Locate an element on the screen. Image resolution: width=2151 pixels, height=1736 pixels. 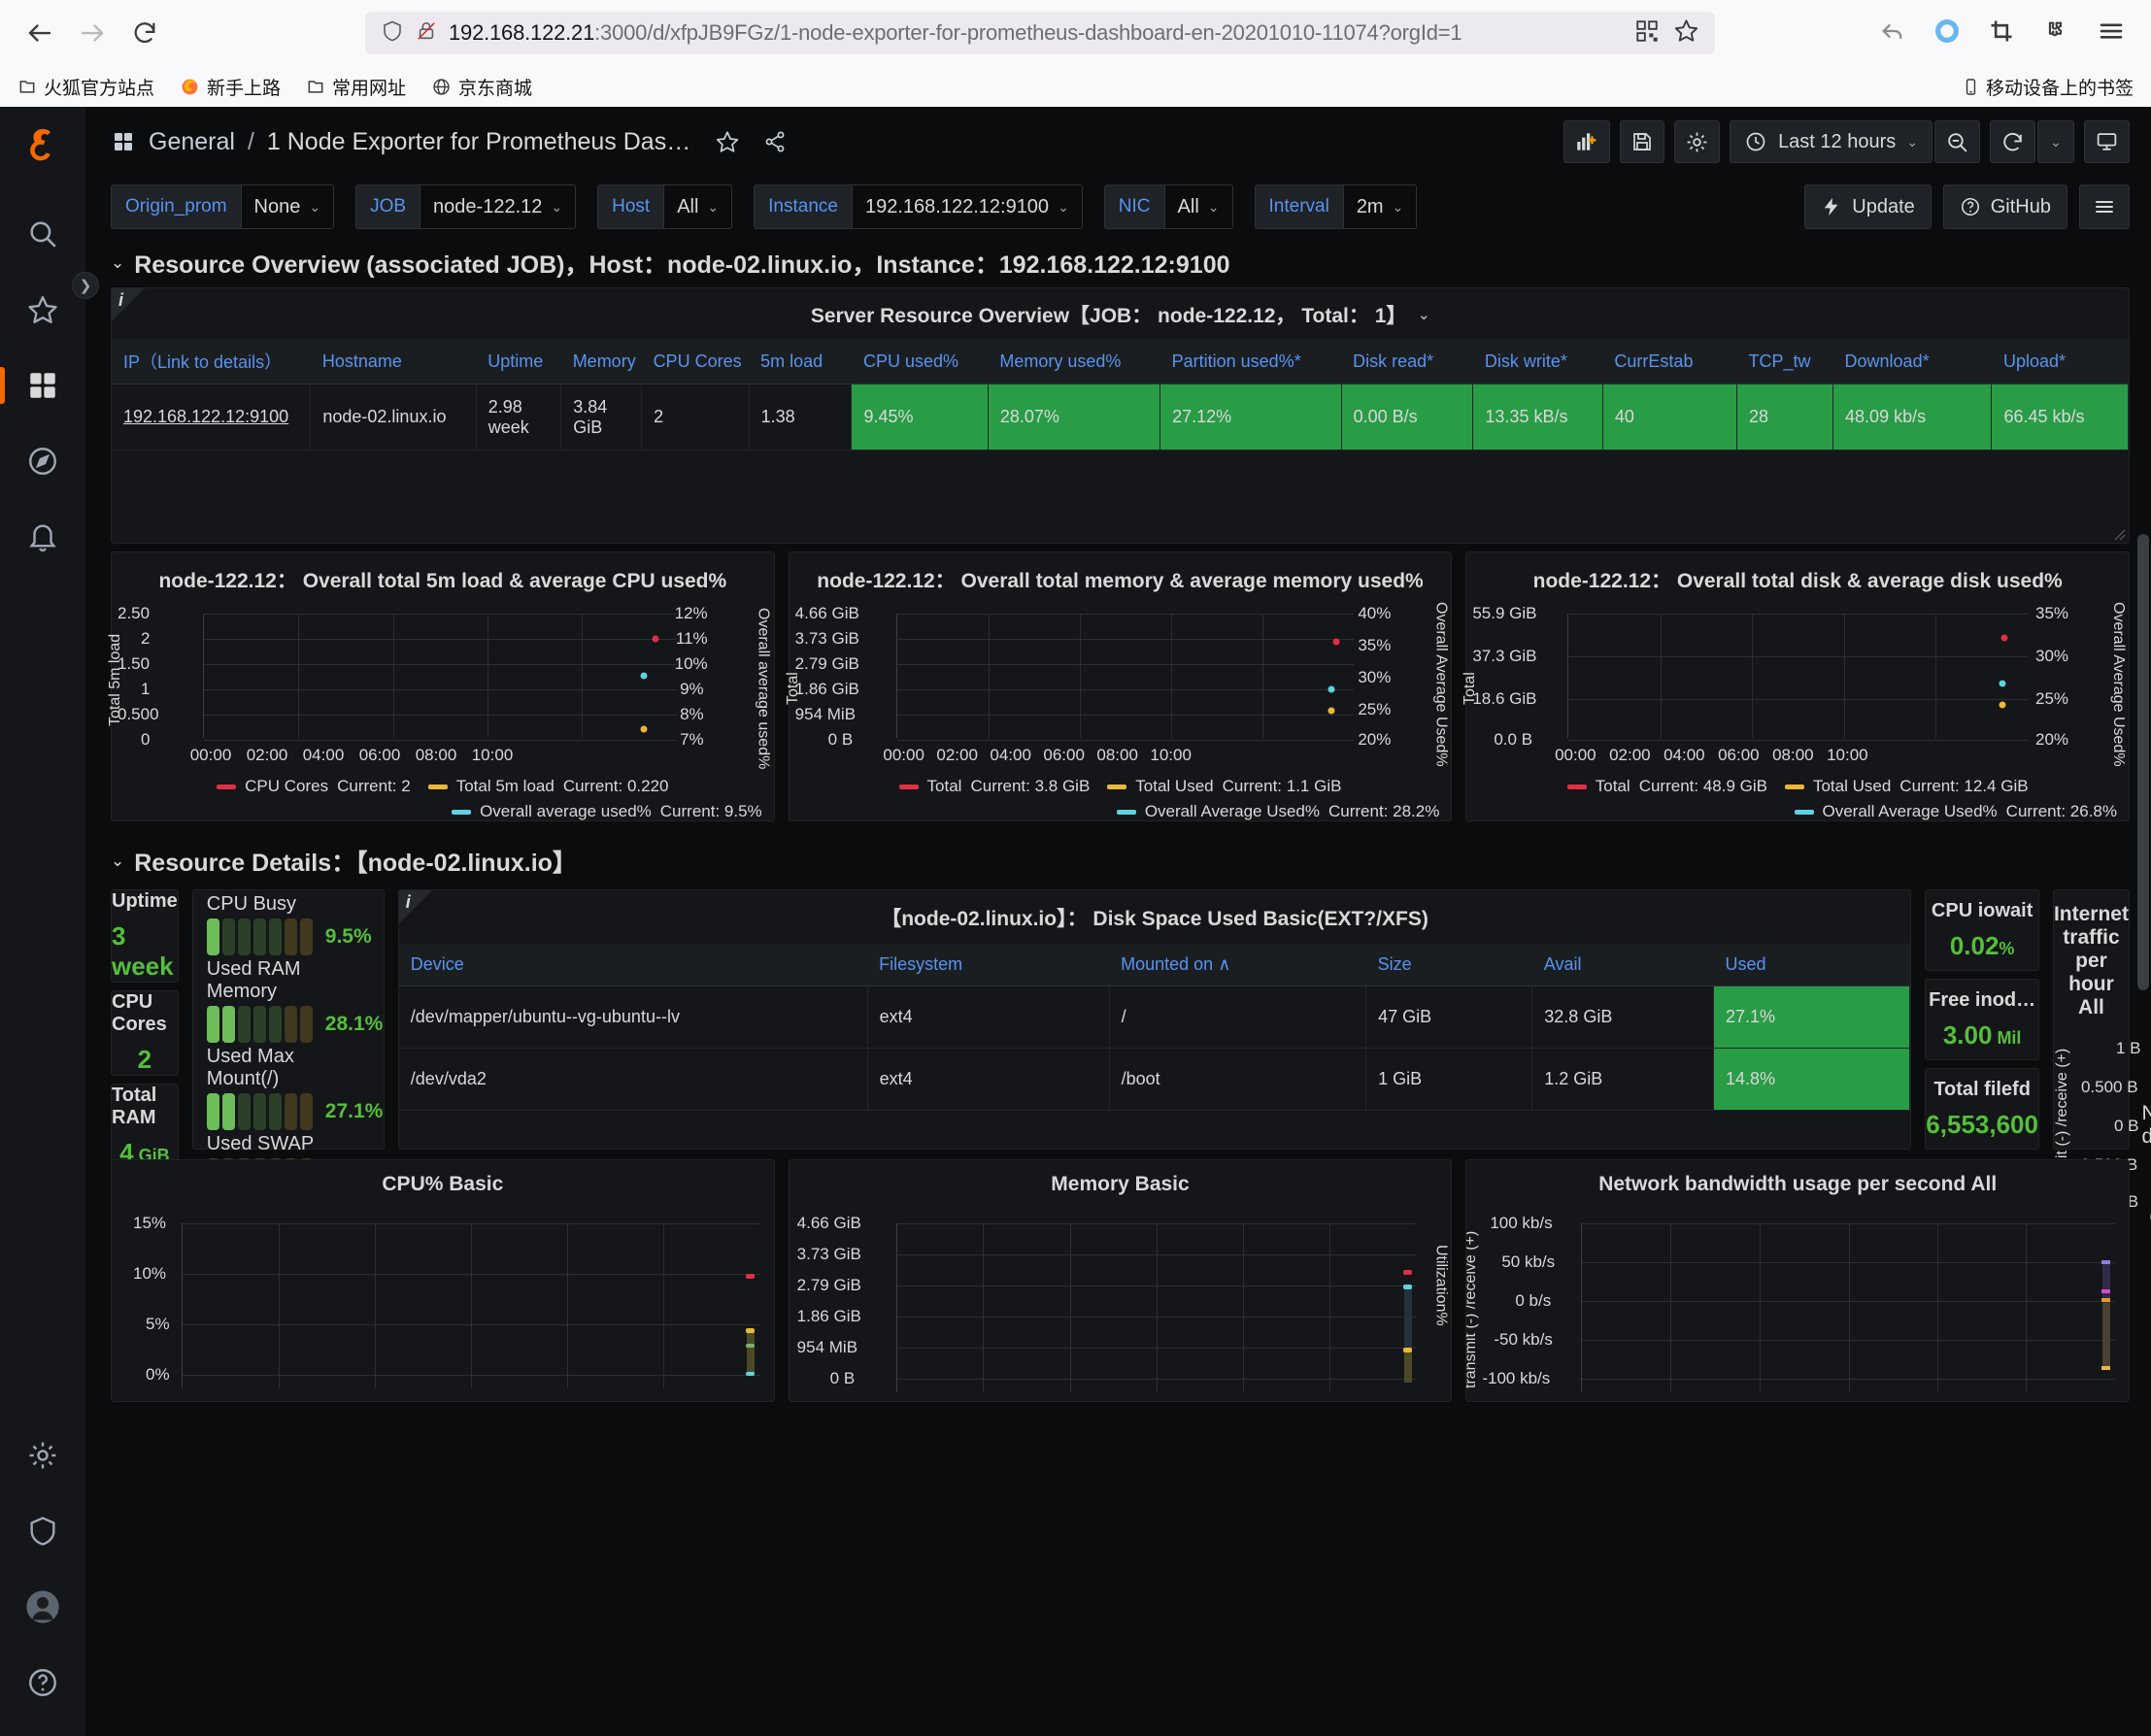
forward-button is located at coordinates (92, 33).